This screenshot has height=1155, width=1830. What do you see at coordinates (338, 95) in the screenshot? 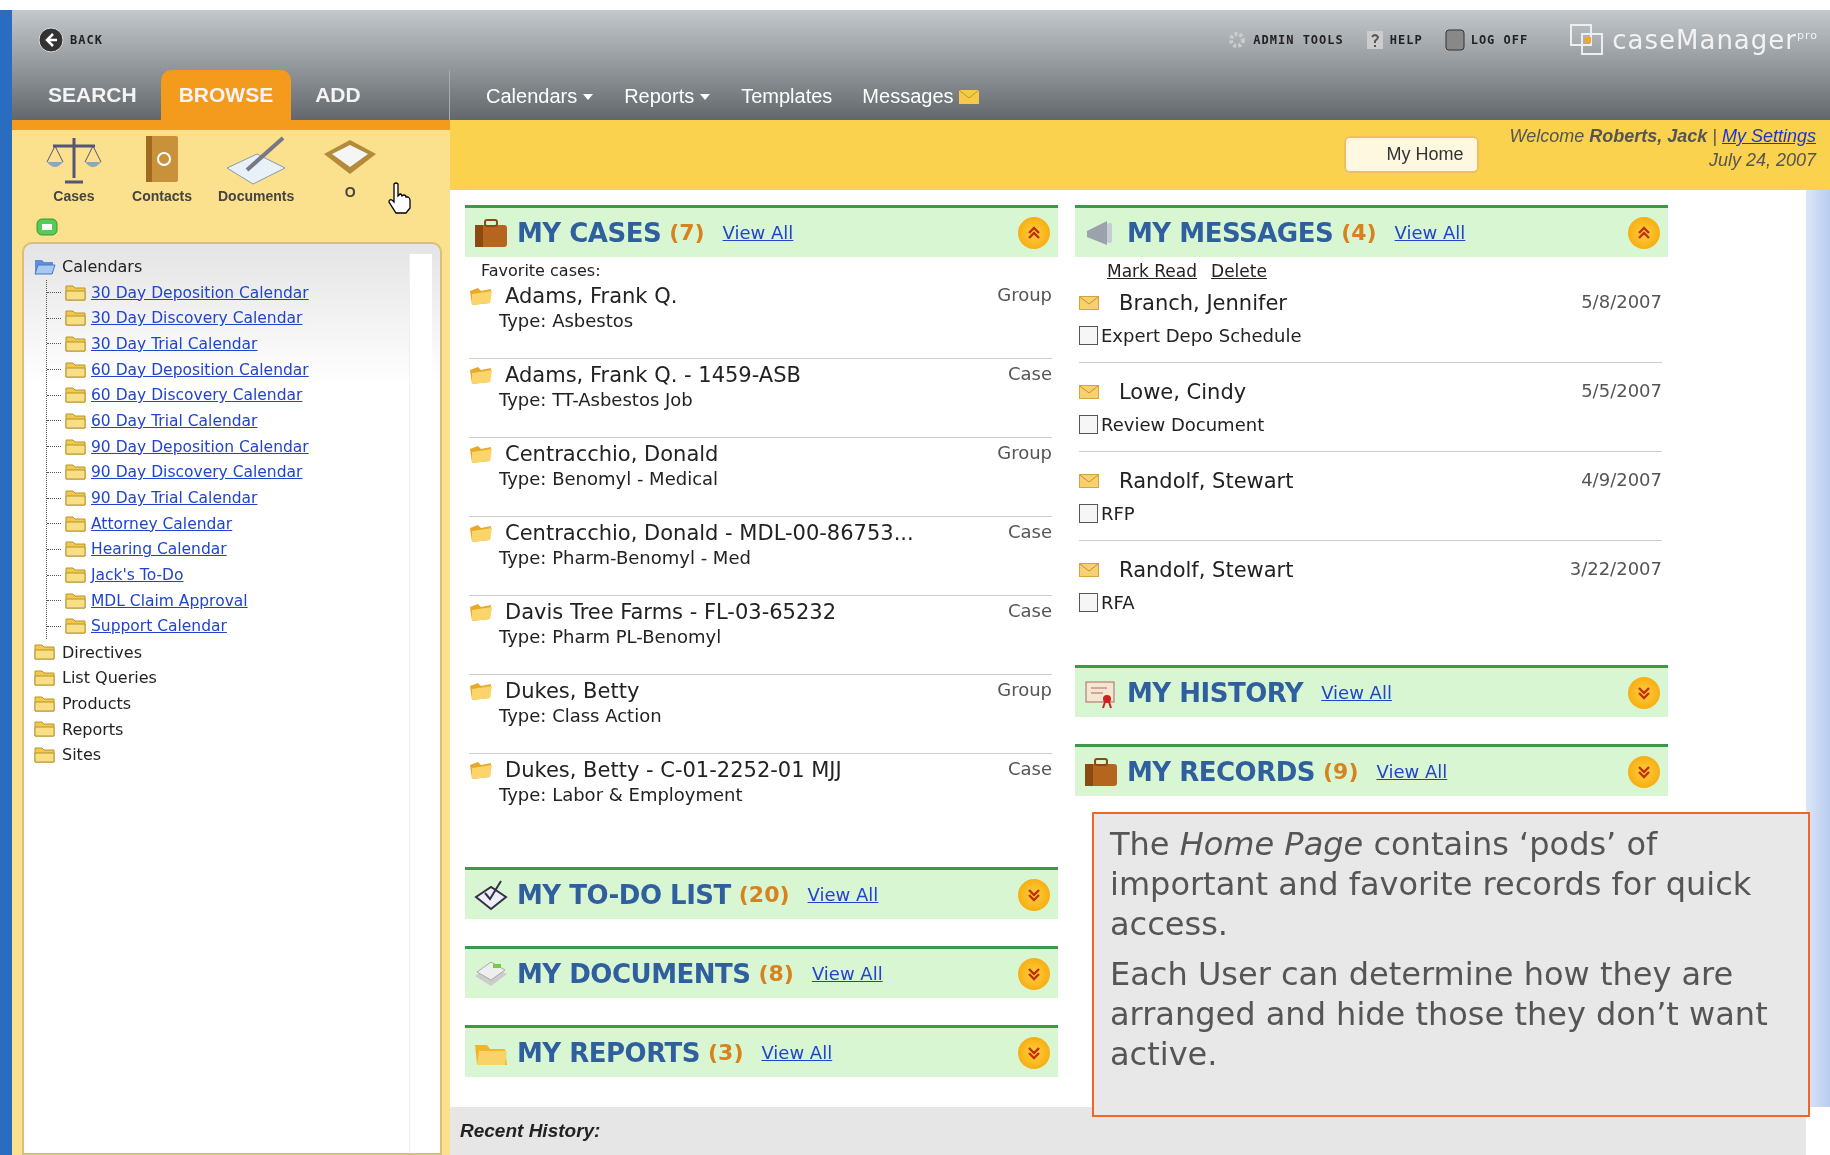
I see `nav-tab: ADD` at bounding box center [338, 95].